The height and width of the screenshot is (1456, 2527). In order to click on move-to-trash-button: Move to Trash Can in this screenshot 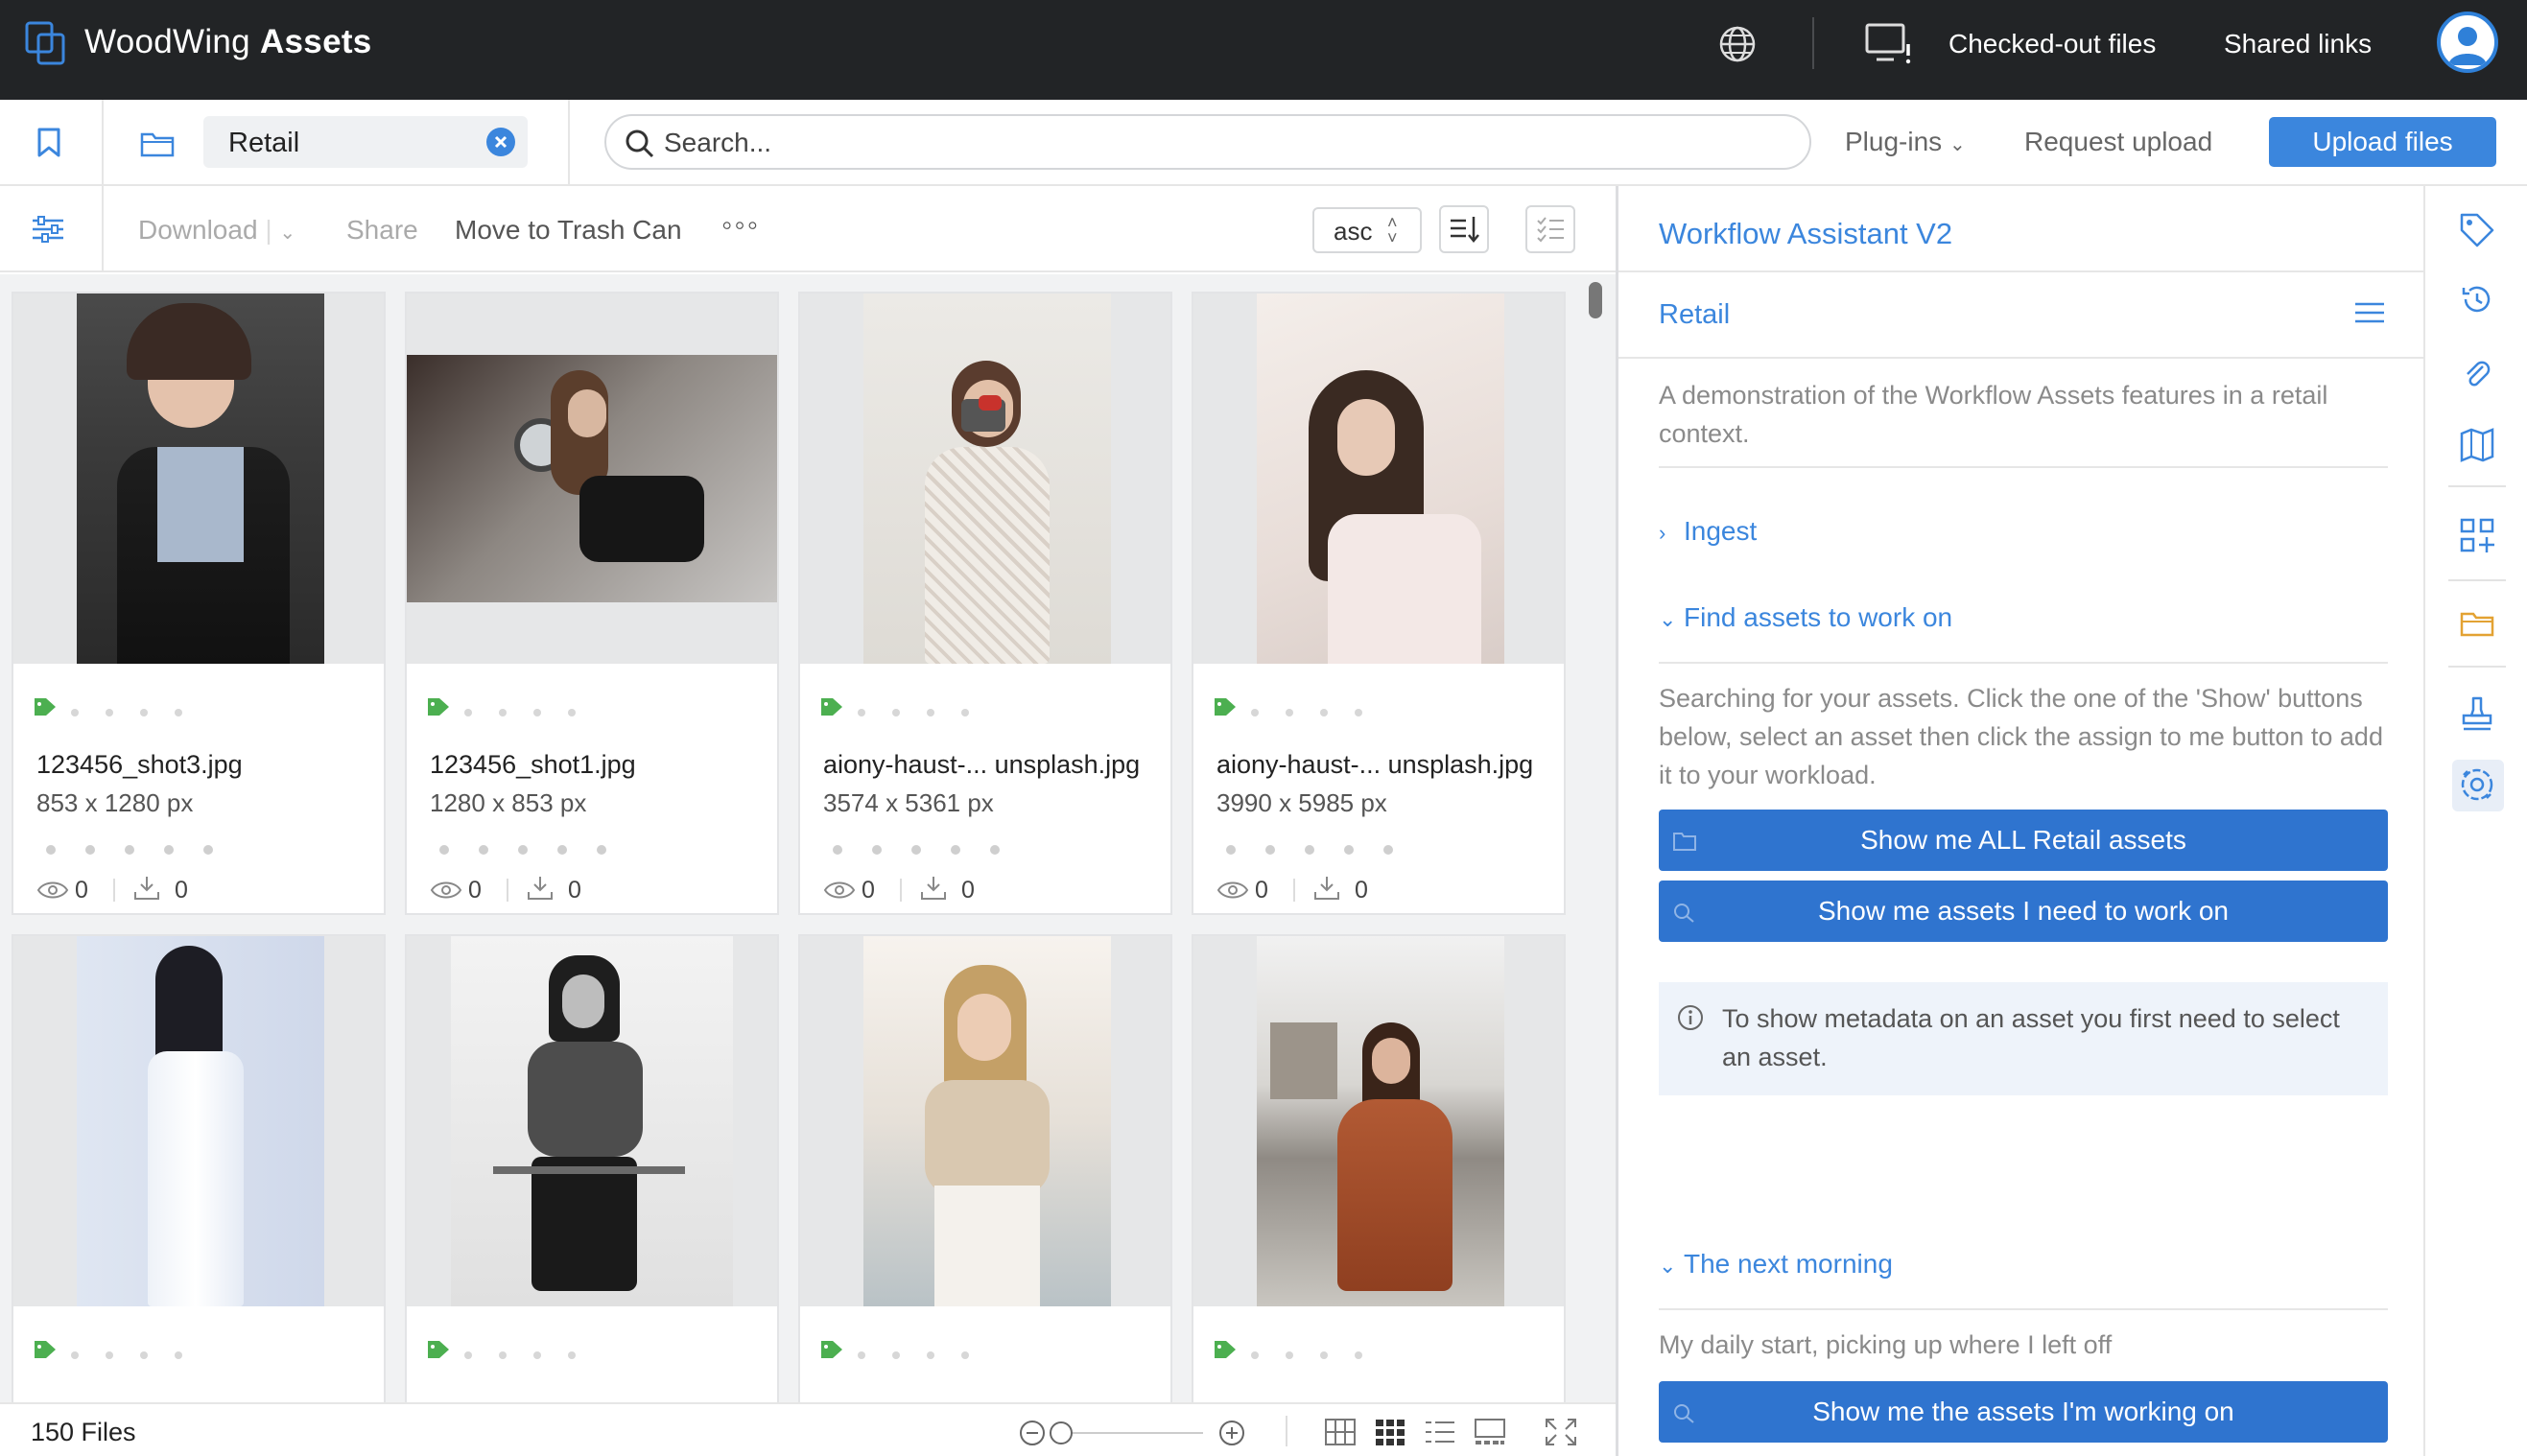, I will do `click(568, 231)`.